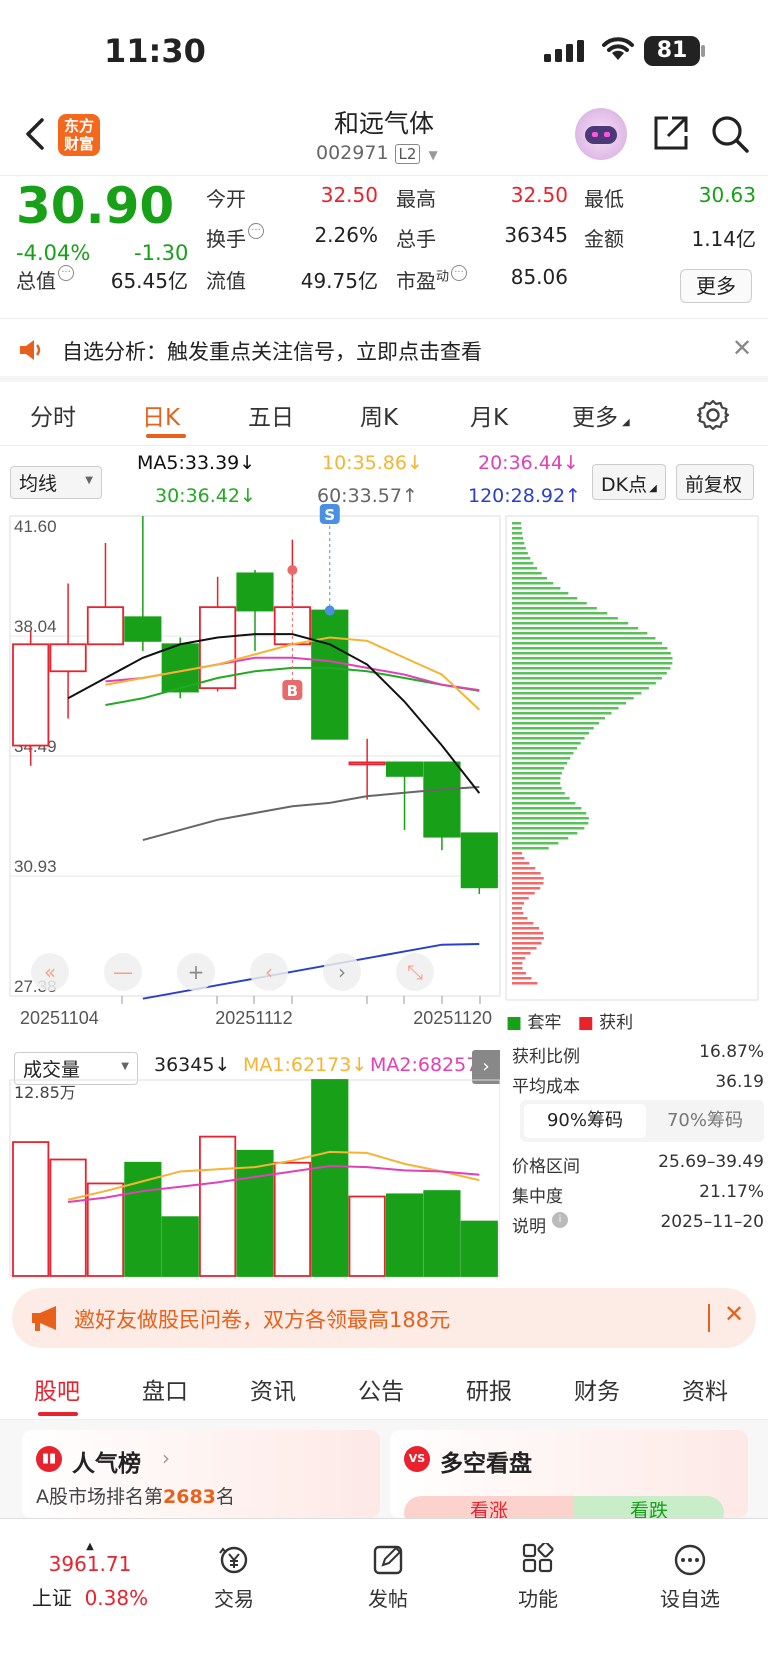 The image size is (768, 1665). Describe the element at coordinates (234, 1577) in the screenshot. I see `nav-trade: 交易` at that location.